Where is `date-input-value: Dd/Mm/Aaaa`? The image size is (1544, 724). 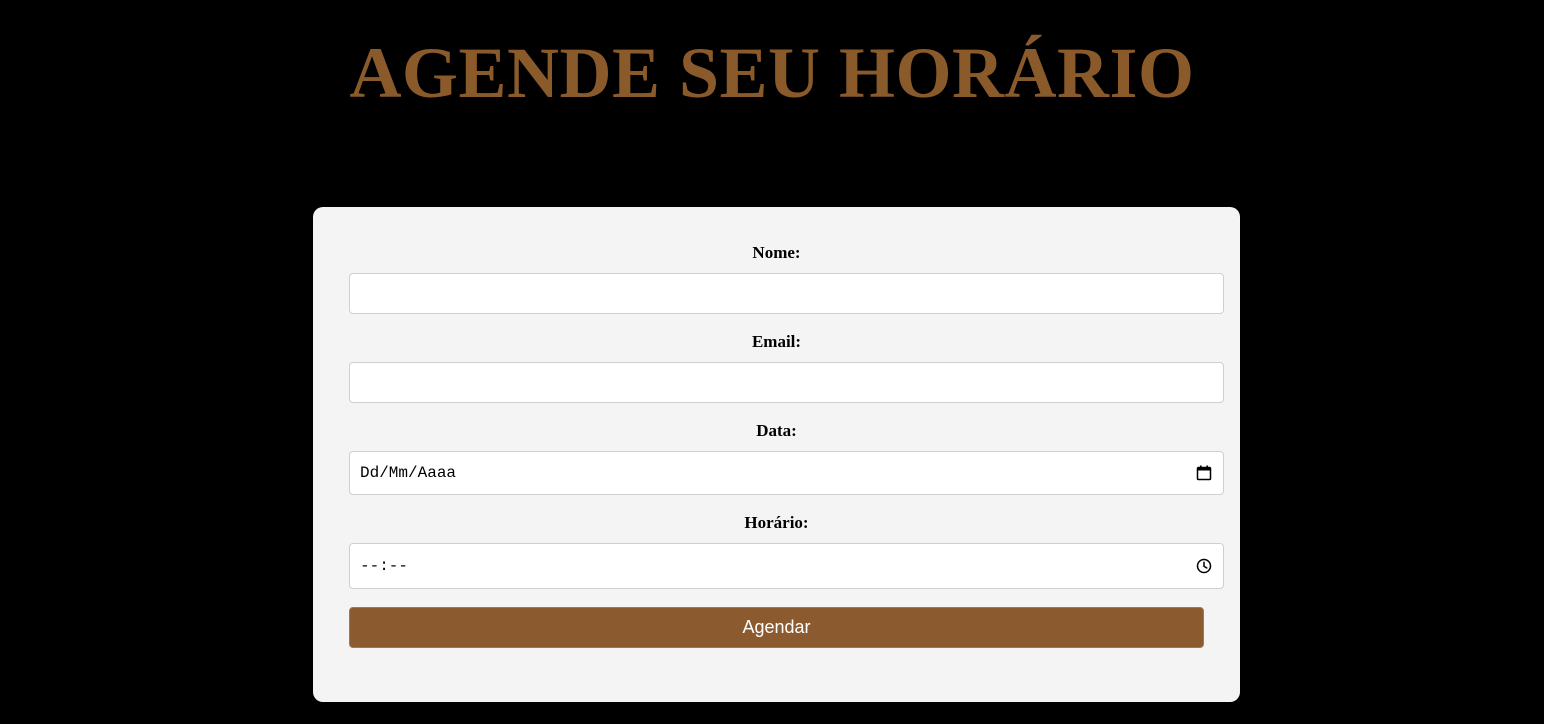 date-input-value: Dd/Mm/Aaaa is located at coordinates (408, 473).